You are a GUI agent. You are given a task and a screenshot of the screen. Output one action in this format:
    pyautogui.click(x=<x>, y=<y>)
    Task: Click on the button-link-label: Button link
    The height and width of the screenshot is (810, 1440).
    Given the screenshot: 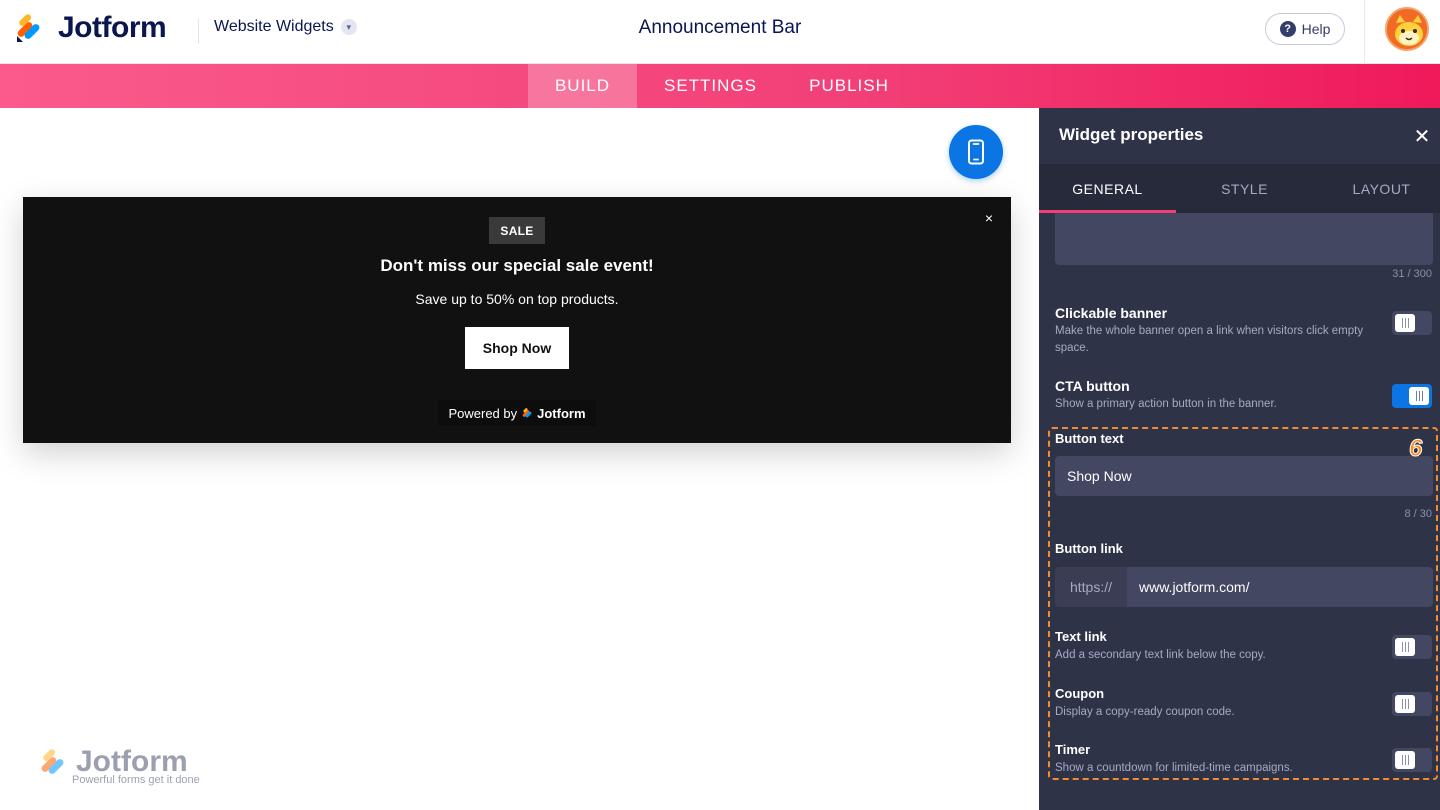 What is the action you would take?
    pyautogui.click(x=1089, y=548)
    